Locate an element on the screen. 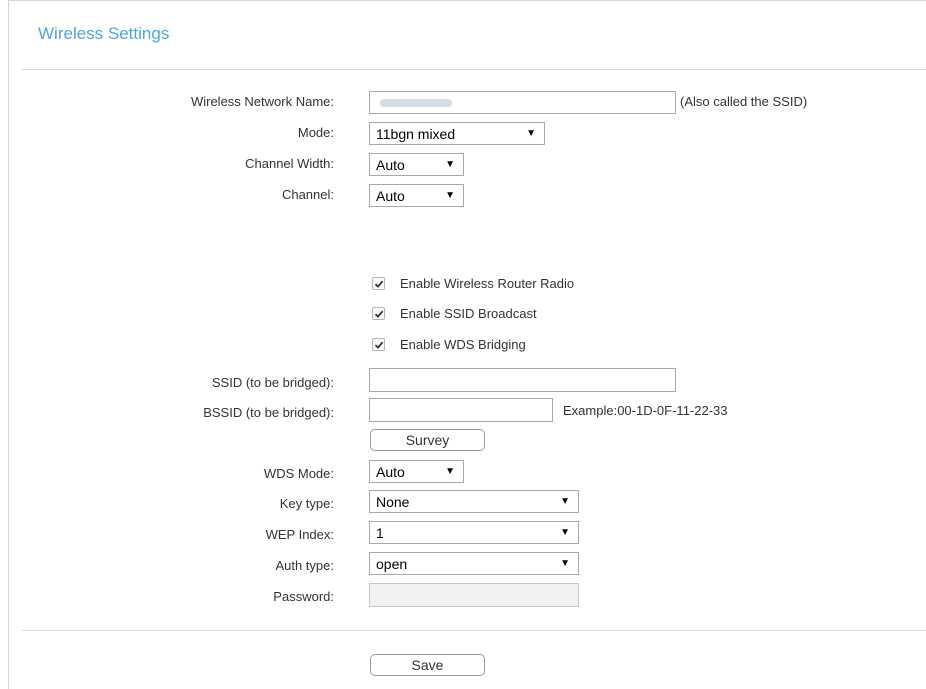  password-label: Password: is located at coordinates (303, 596).